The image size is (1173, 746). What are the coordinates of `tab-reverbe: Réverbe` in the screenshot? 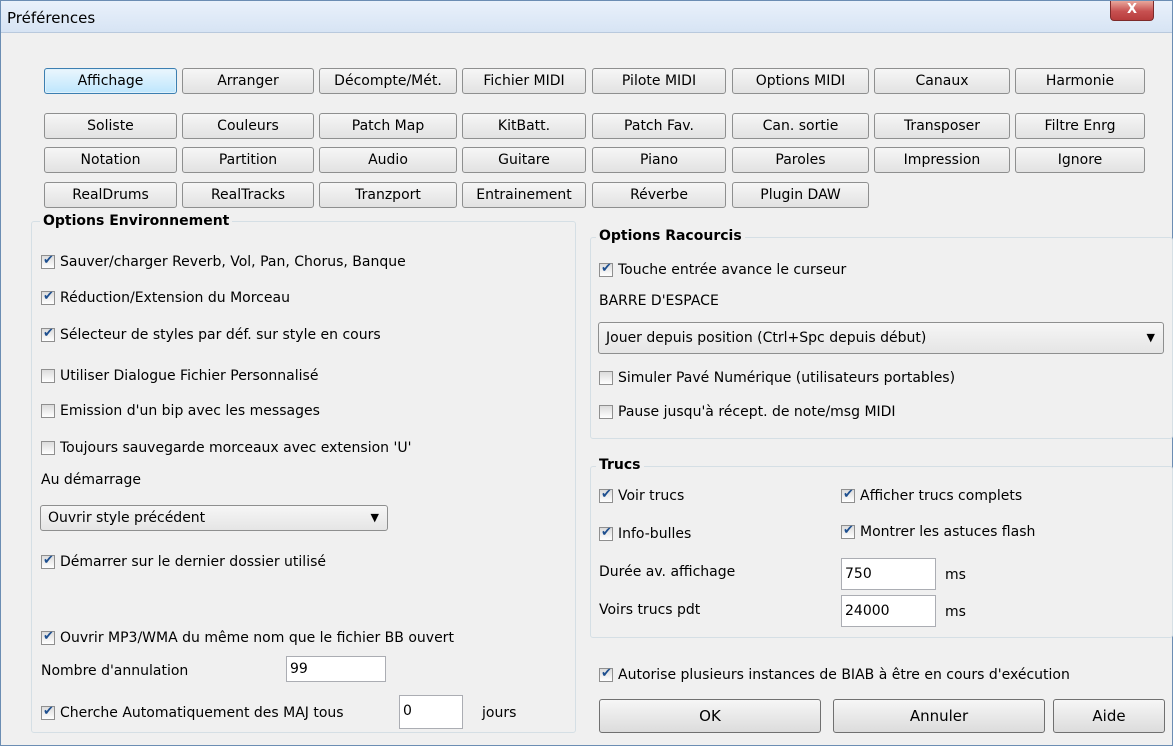 It's located at (659, 195).